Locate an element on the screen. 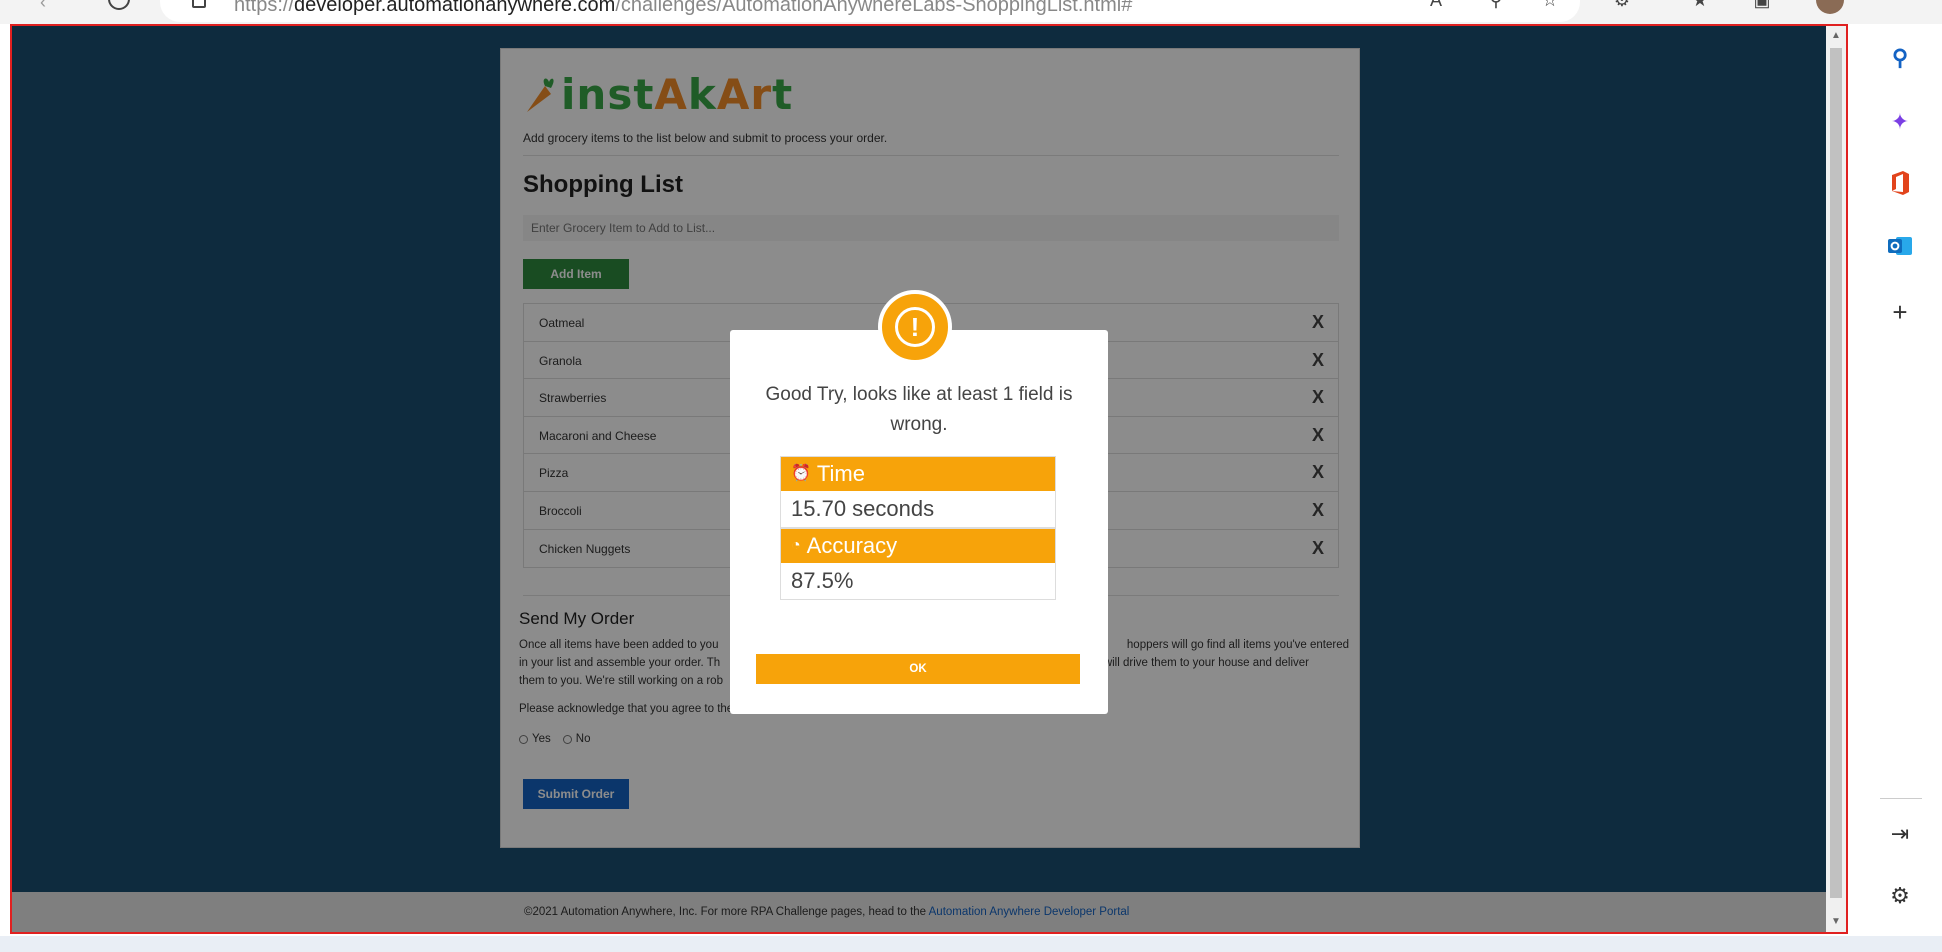 This screenshot has width=1942, height=952. refresh-icon is located at coordinates (119, 5).